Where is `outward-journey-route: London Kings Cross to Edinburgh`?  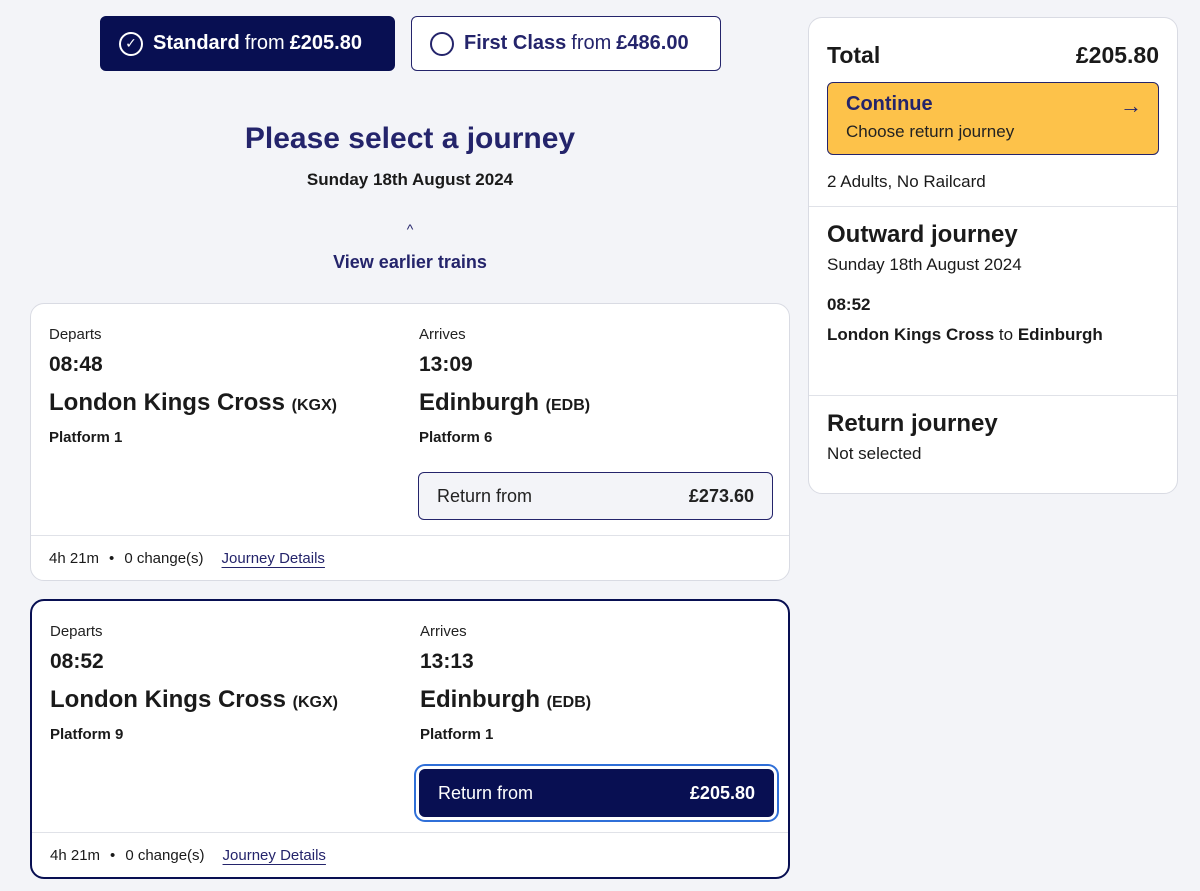
outward-journey-route: London Kings Cross to Edinburgh is located at coordinates (993, 335).